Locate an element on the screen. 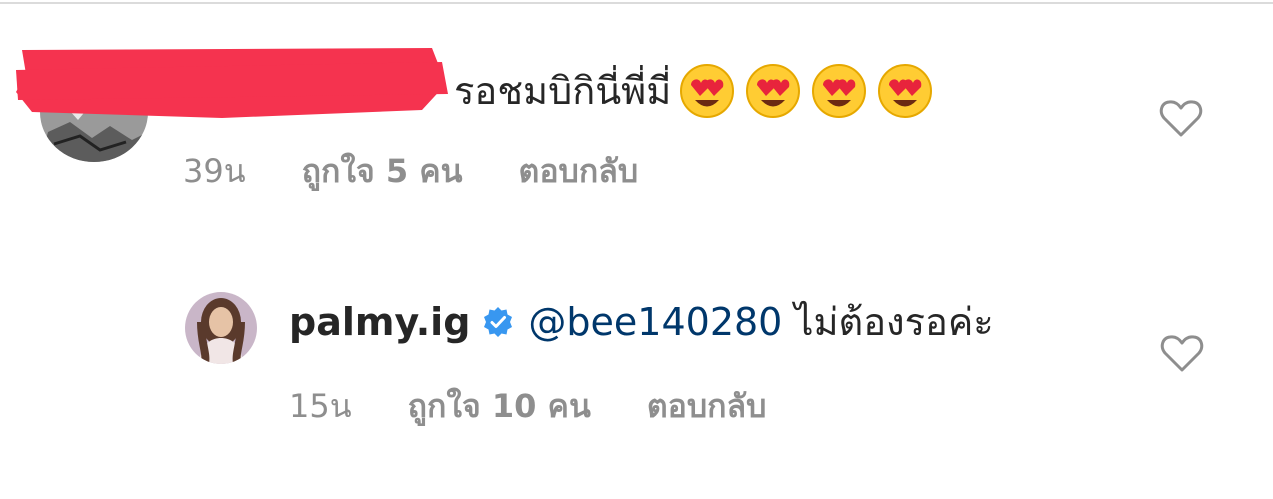 The height and width of the screenshot is (499, 1273). avatar-image is located at coordinates (221, 328).